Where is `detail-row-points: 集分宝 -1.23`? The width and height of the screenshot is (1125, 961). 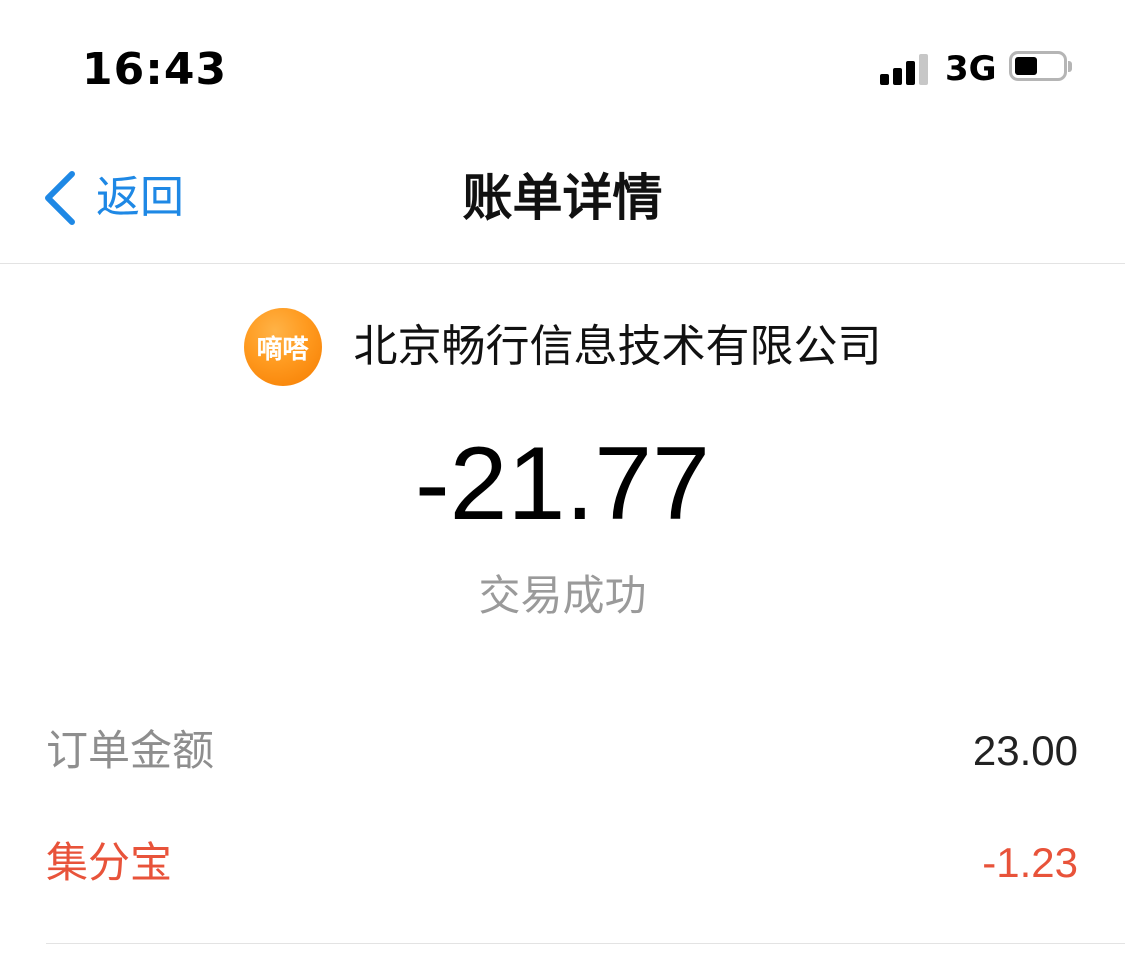 detail-row-points: 集分宝 -1.23 is located at coordinates (562, 863).